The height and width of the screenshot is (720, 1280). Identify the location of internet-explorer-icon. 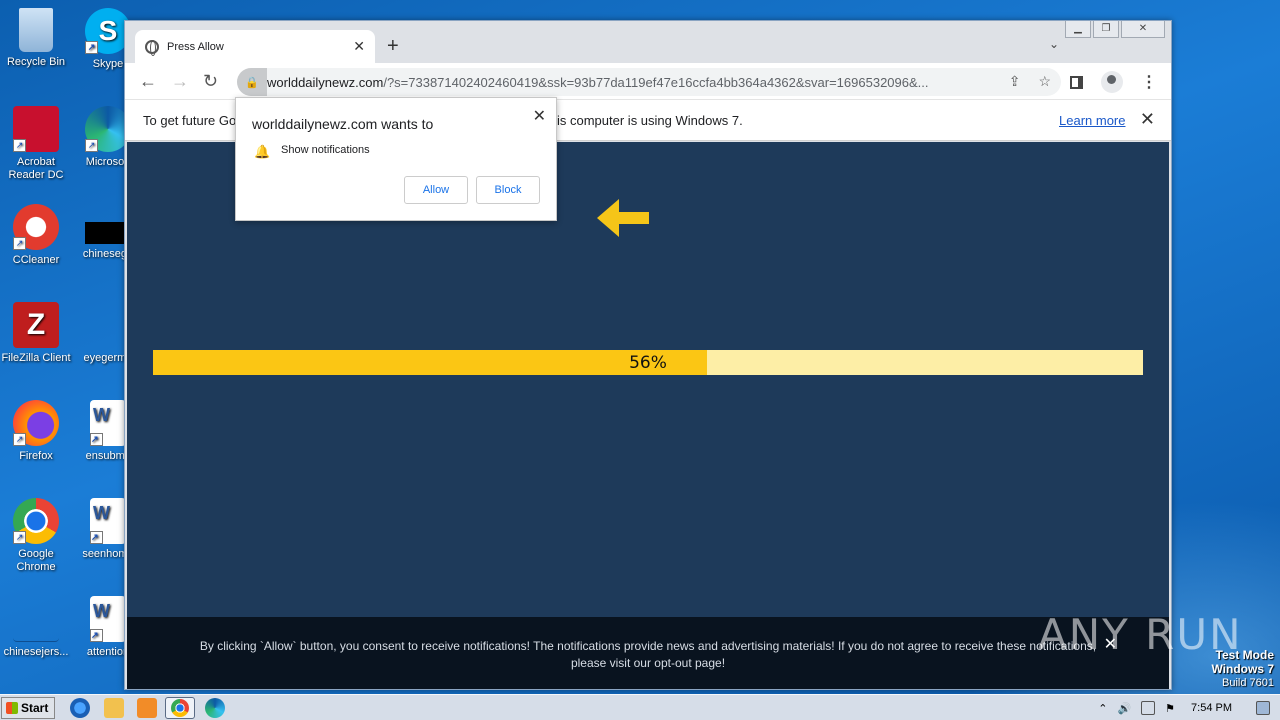
(80, 708).